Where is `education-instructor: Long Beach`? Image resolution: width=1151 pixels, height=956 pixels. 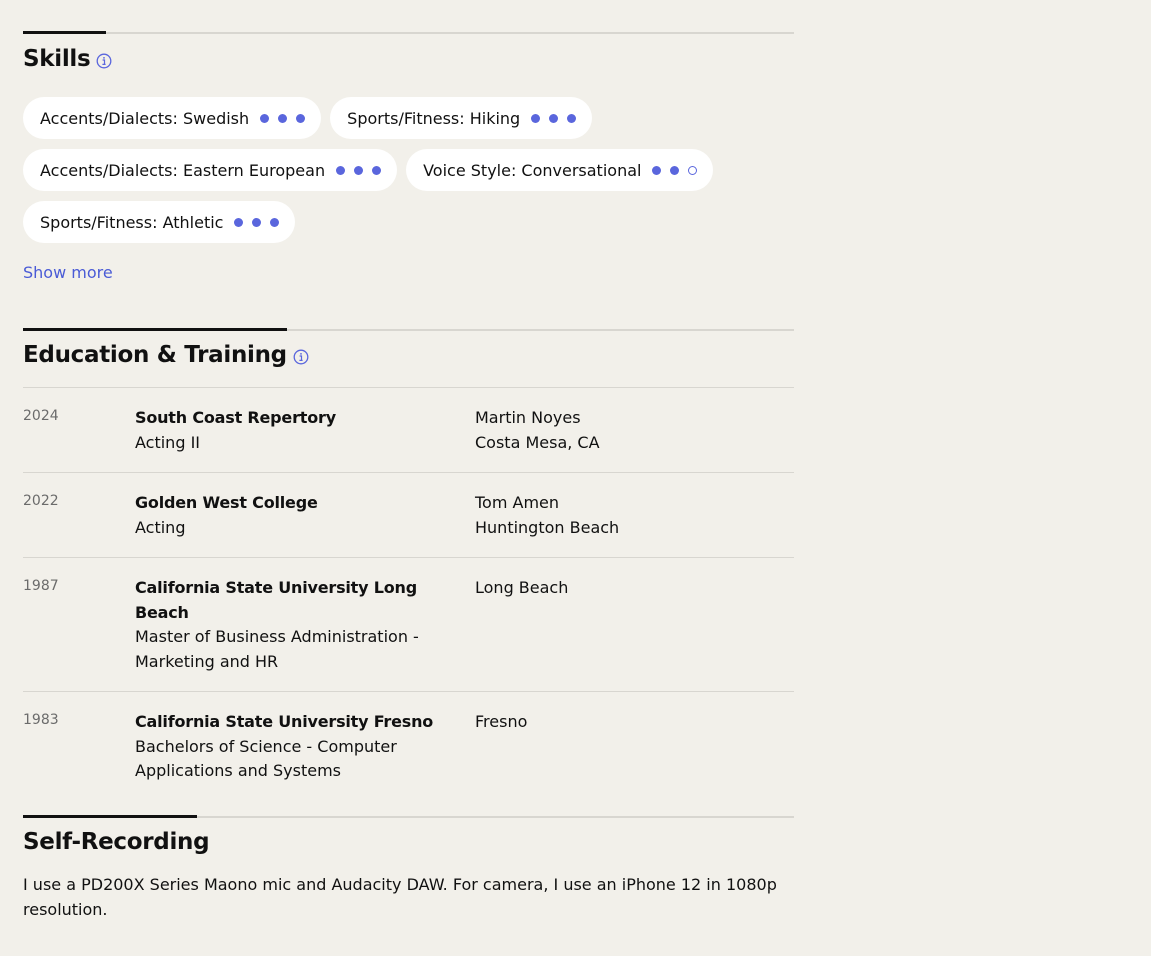 education-instructor: Long Beach is located at coordinates (522, 587).